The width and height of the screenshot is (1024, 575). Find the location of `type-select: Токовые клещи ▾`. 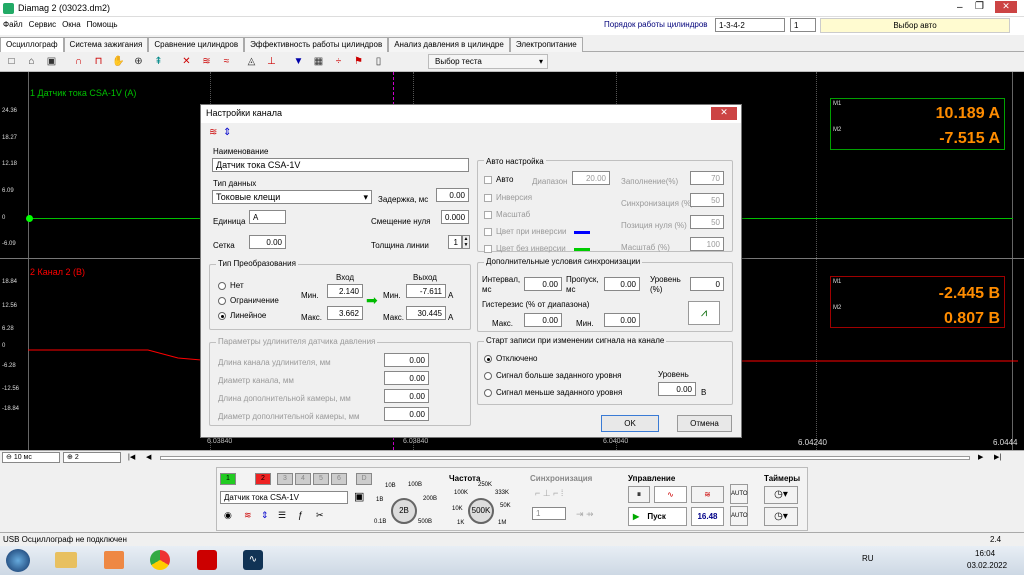

type-select: Токовые клещи ▾ is located at coordinates (292, 197).